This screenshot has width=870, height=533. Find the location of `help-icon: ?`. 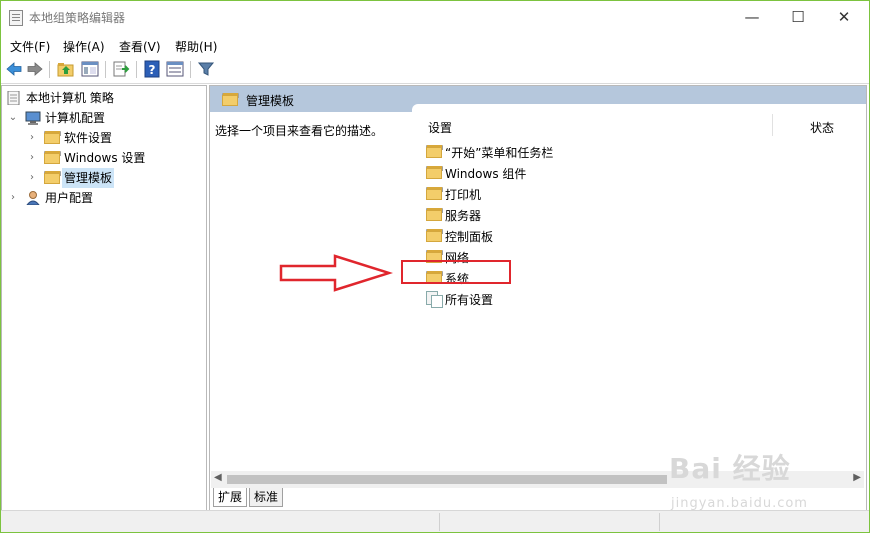

help-icon: ? is located at coordinates (152, 69).